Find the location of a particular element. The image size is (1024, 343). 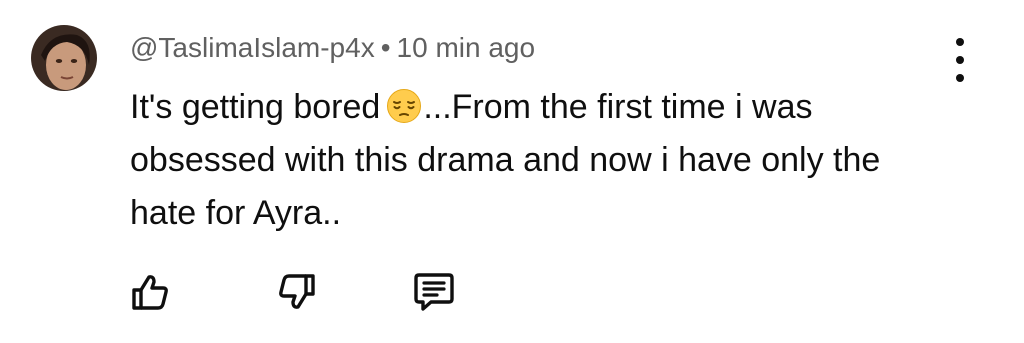

thumbs-down-icon is located at coordinates (297, 291).